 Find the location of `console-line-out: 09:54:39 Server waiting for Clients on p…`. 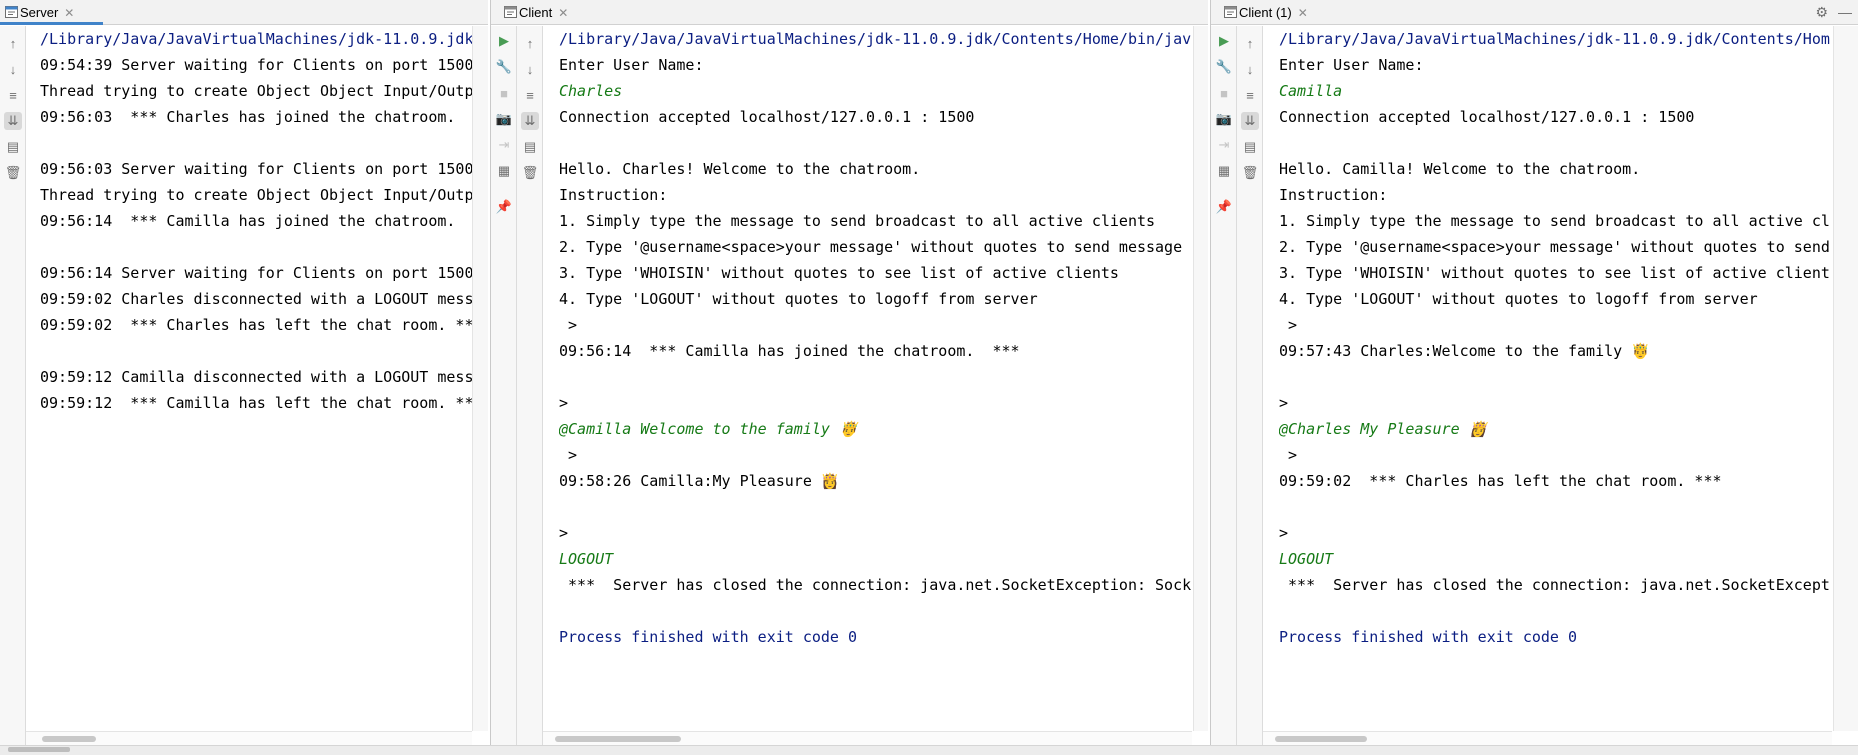

console-line-out: 09:54:39 Server waiting for Clients on p… is located at coordinates (256, 65).